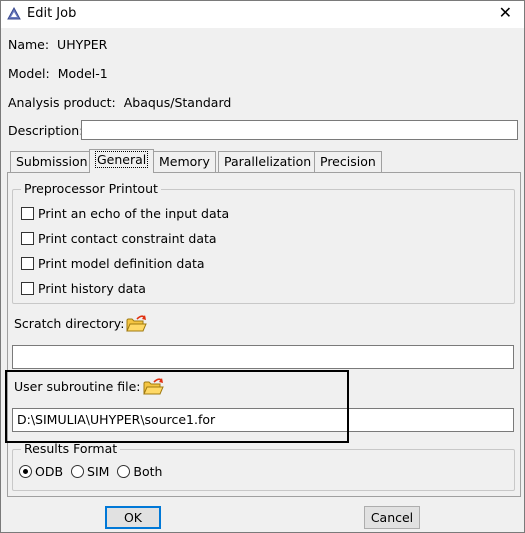  Describe the element at coordinates (148, 471) in the screenshot. I see `radio-label: Both` at that location.